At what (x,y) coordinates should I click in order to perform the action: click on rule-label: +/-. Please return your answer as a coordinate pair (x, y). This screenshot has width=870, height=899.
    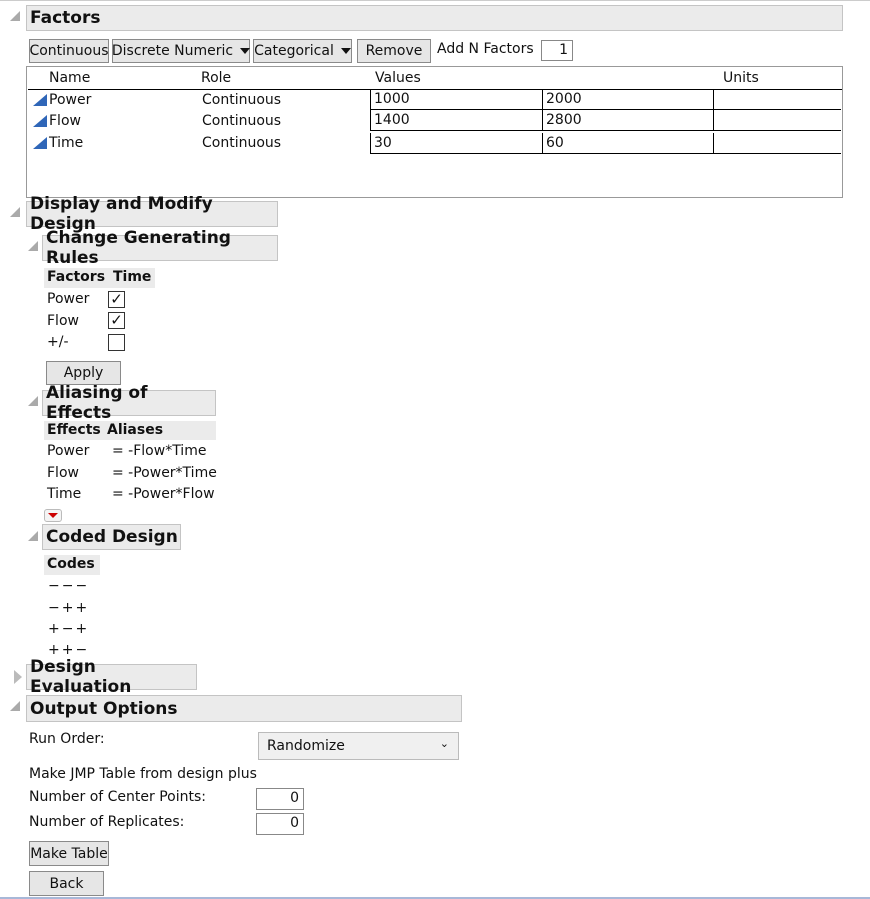
    Looking at the image, I should click on (58, 342).